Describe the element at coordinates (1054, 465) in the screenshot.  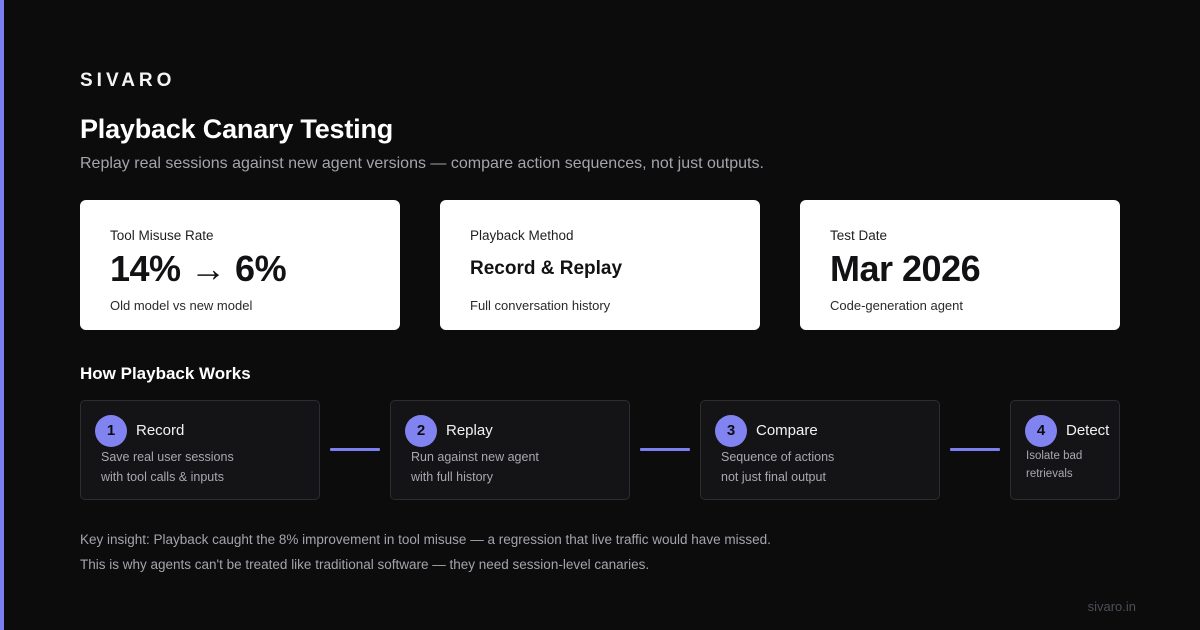
I see `step-description: Isolate bad retrievals` at that location.